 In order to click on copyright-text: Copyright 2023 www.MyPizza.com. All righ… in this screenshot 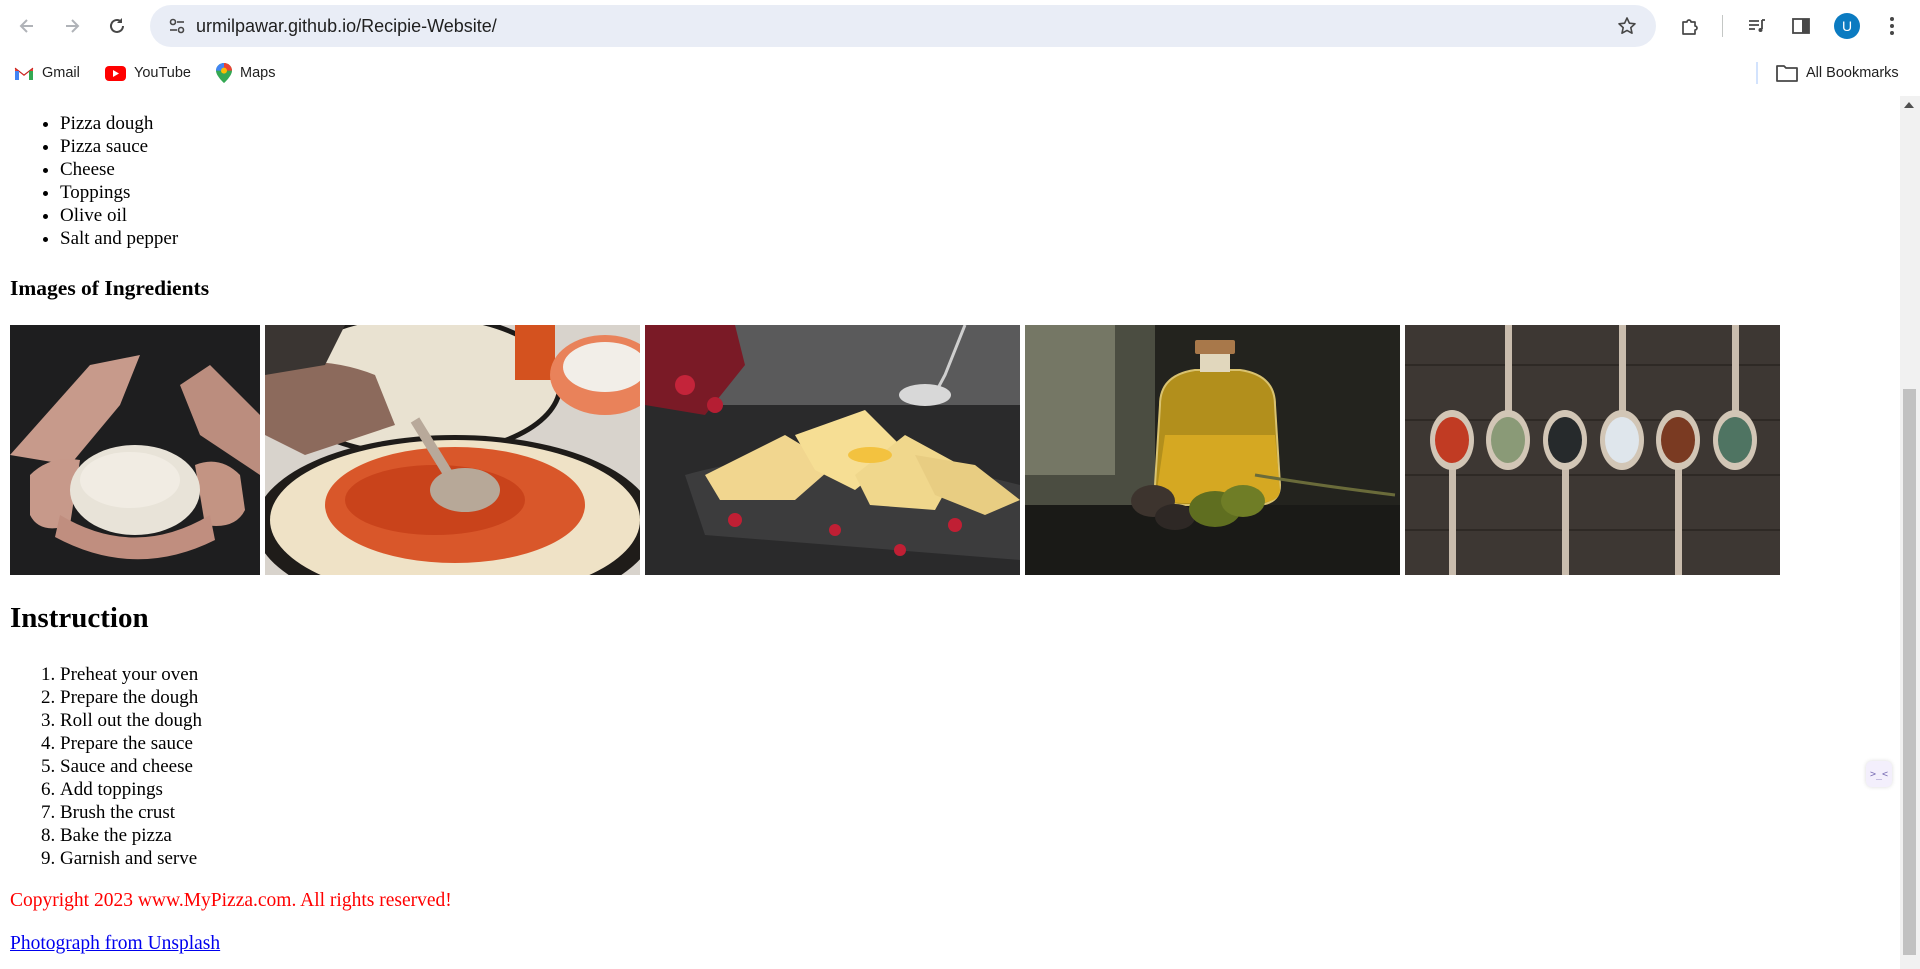, I will do `click(231, 900)`.